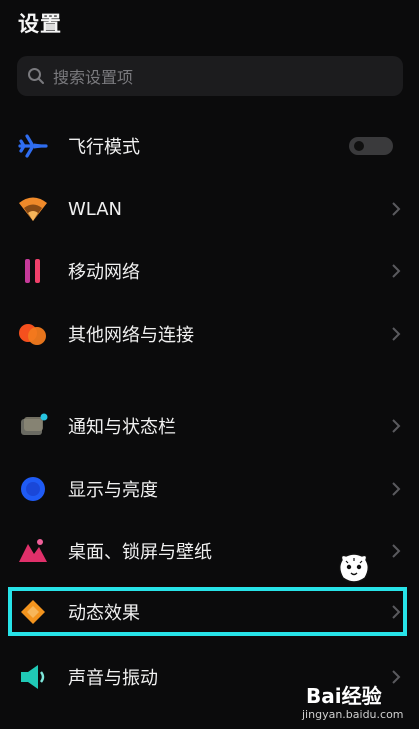 This screenshot has height=729, width=419. What do you see at coordinates (344, 696) in the screenshot?
I see `watermark-brand: Bai经验` at bounding box center [344, 696].